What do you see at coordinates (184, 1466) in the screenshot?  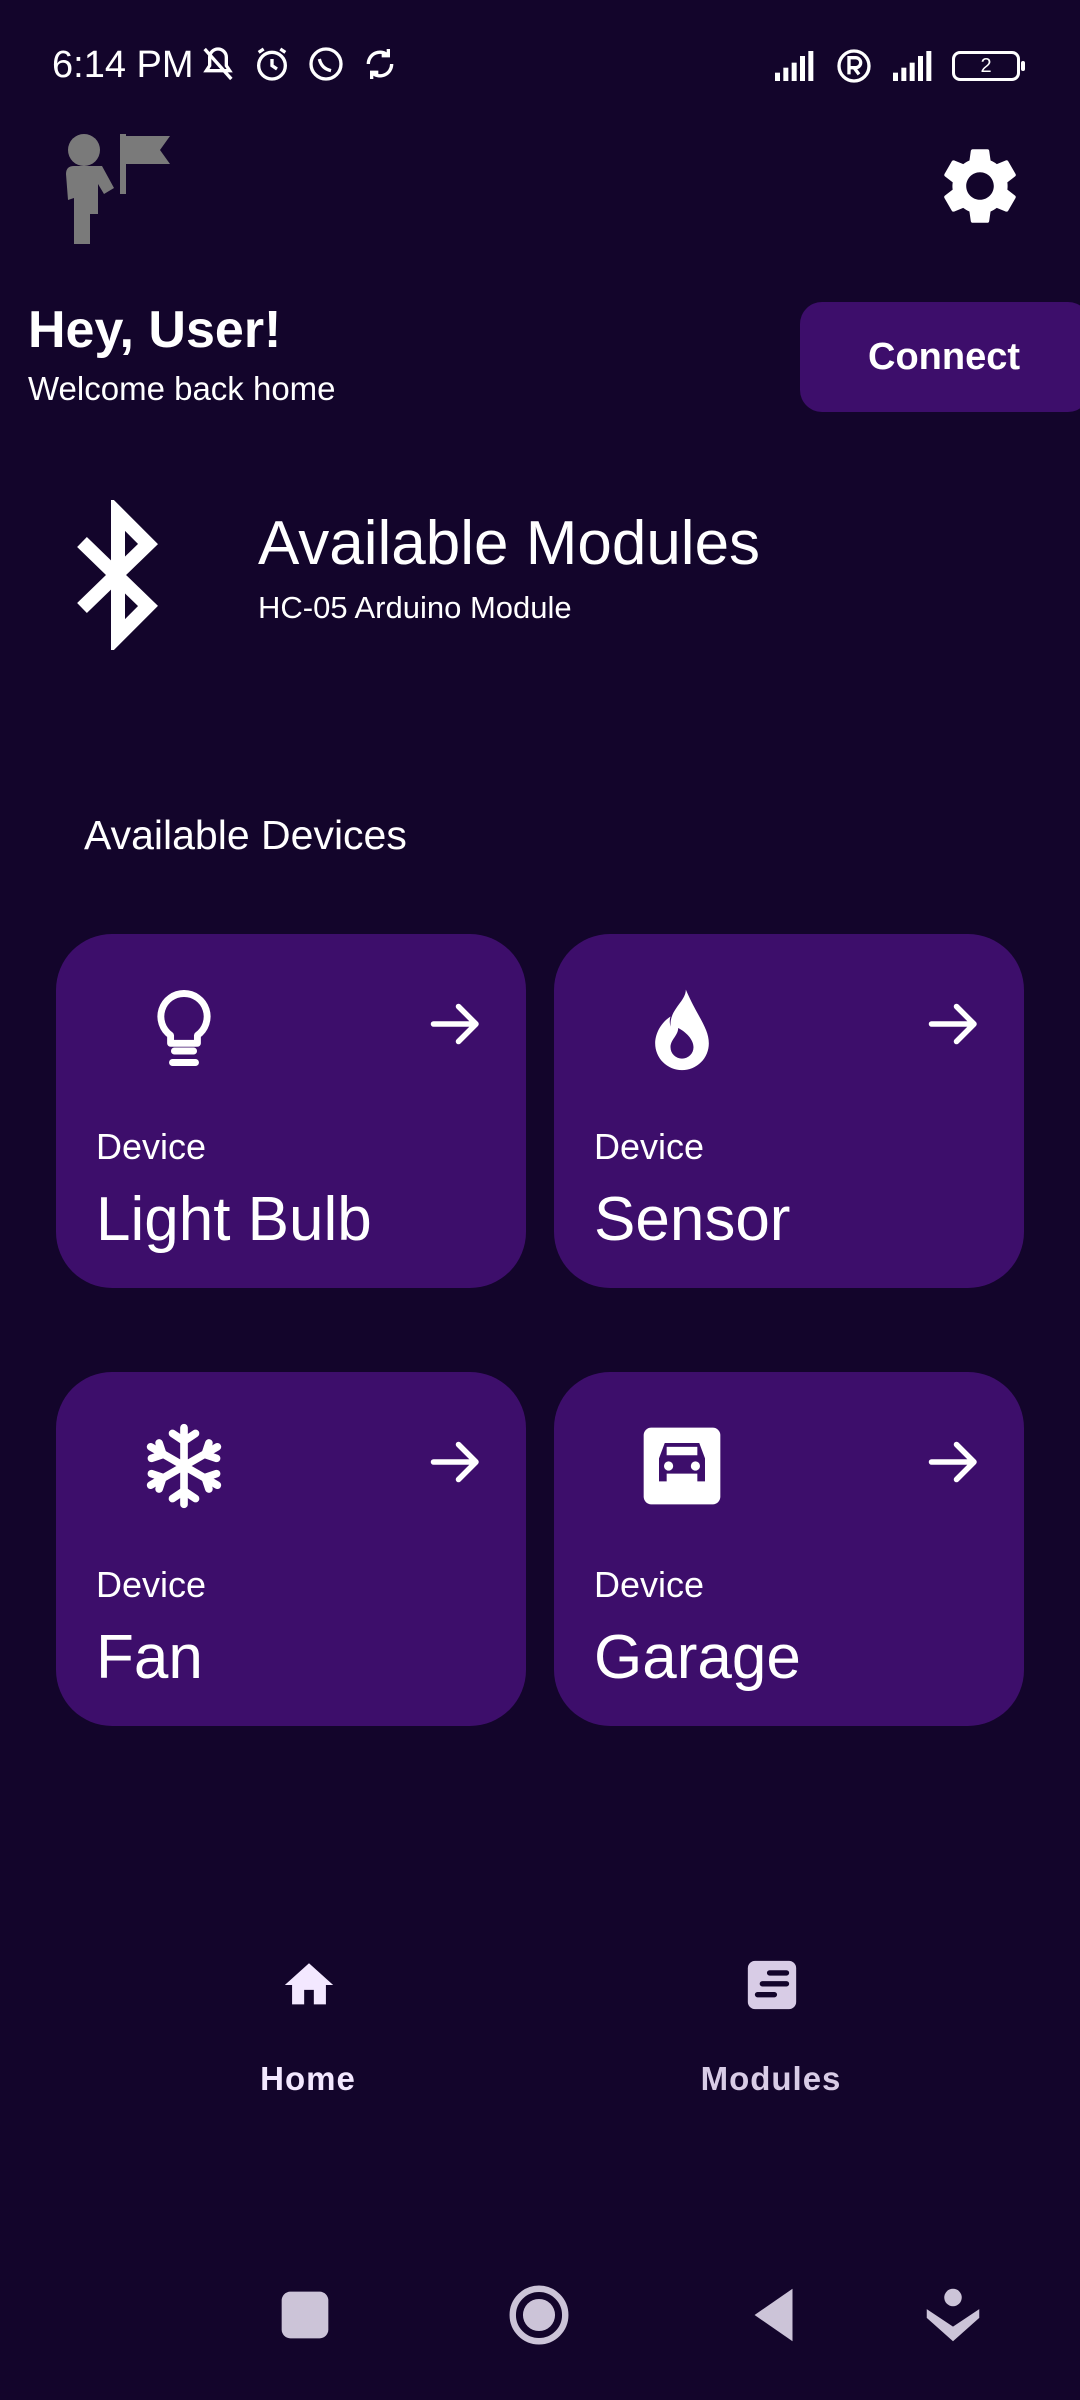 I see `snowflake-icon` at bounding box center [184, 1466].